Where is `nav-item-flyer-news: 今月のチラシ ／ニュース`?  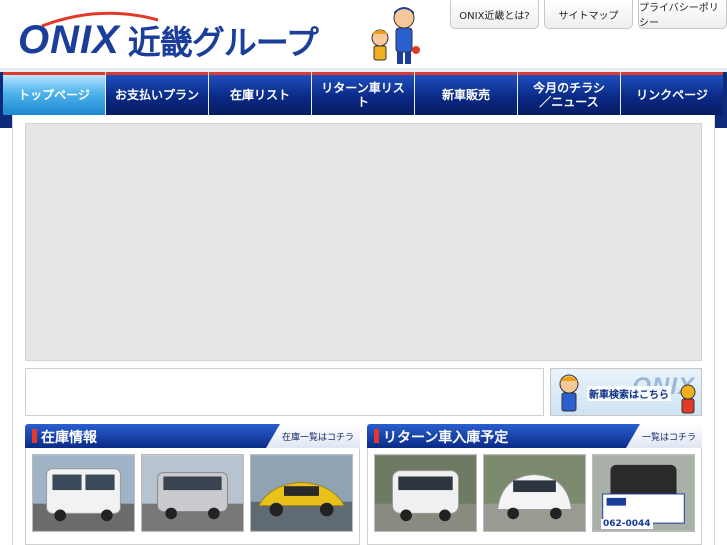
nav-item-flyer-news: 今月のチラシ ／ニュース is located at coordinates (569, 93).